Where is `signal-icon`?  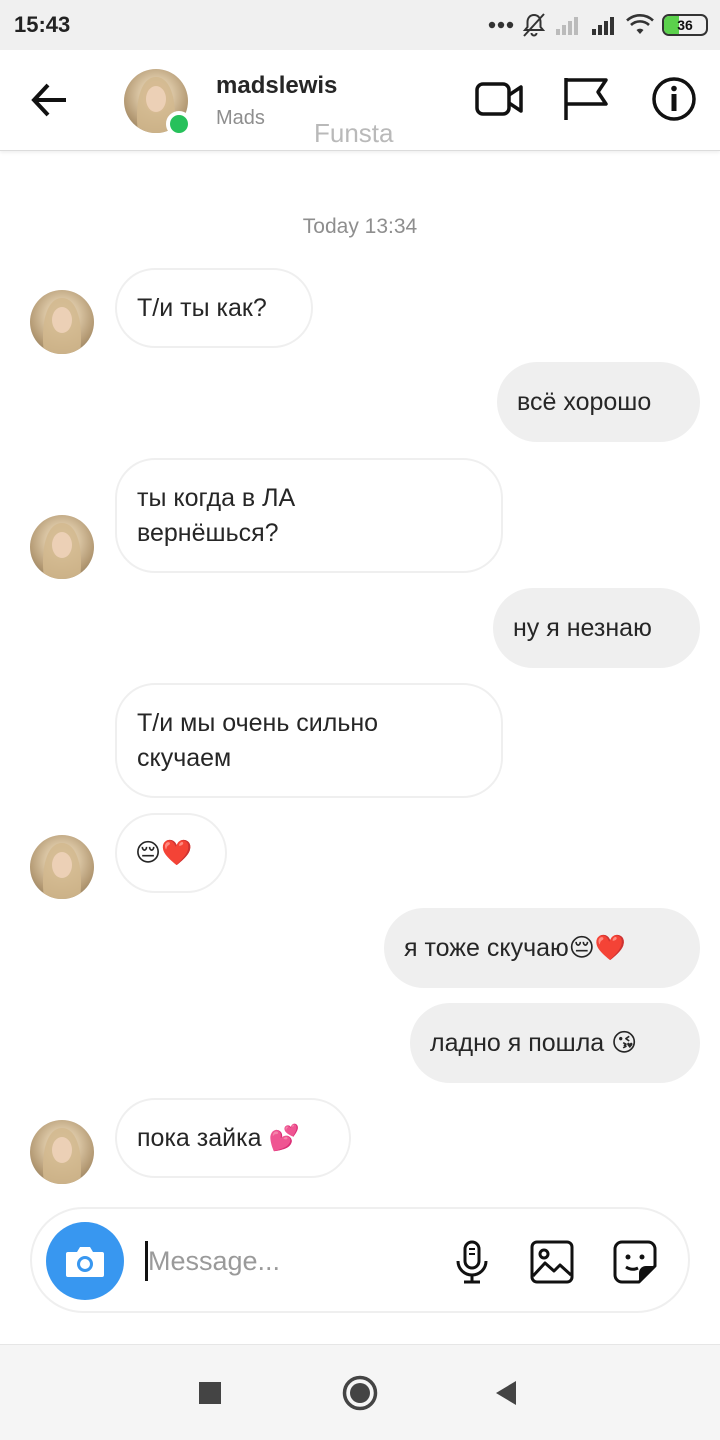 signal-icon is located at coordinates (604, 25).